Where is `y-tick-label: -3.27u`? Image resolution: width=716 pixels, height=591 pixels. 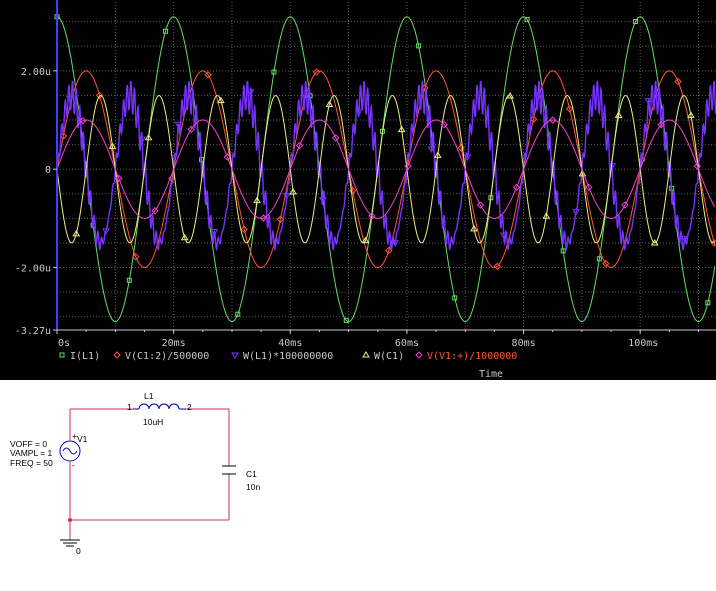
y-tick-label: -3.27u is located at coordinates (33, 331).